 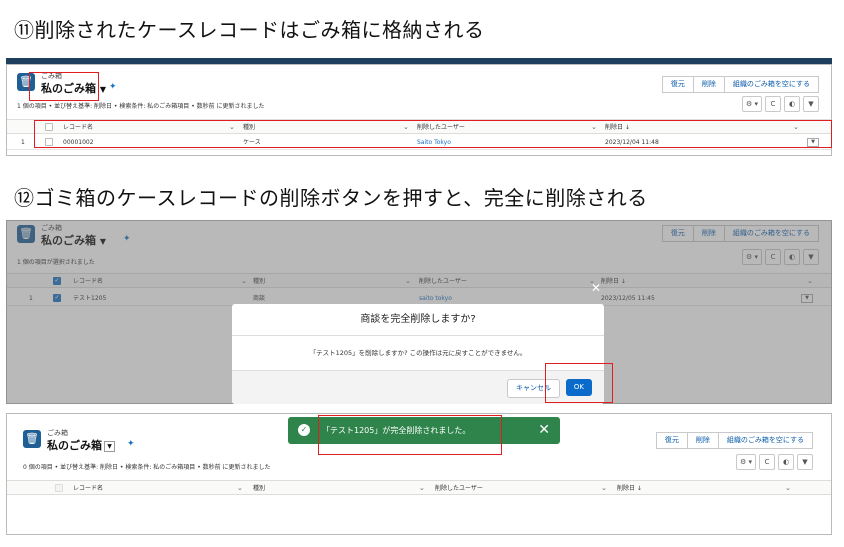 I want to click on highlight-ok-button, so click(x=579, y=383).